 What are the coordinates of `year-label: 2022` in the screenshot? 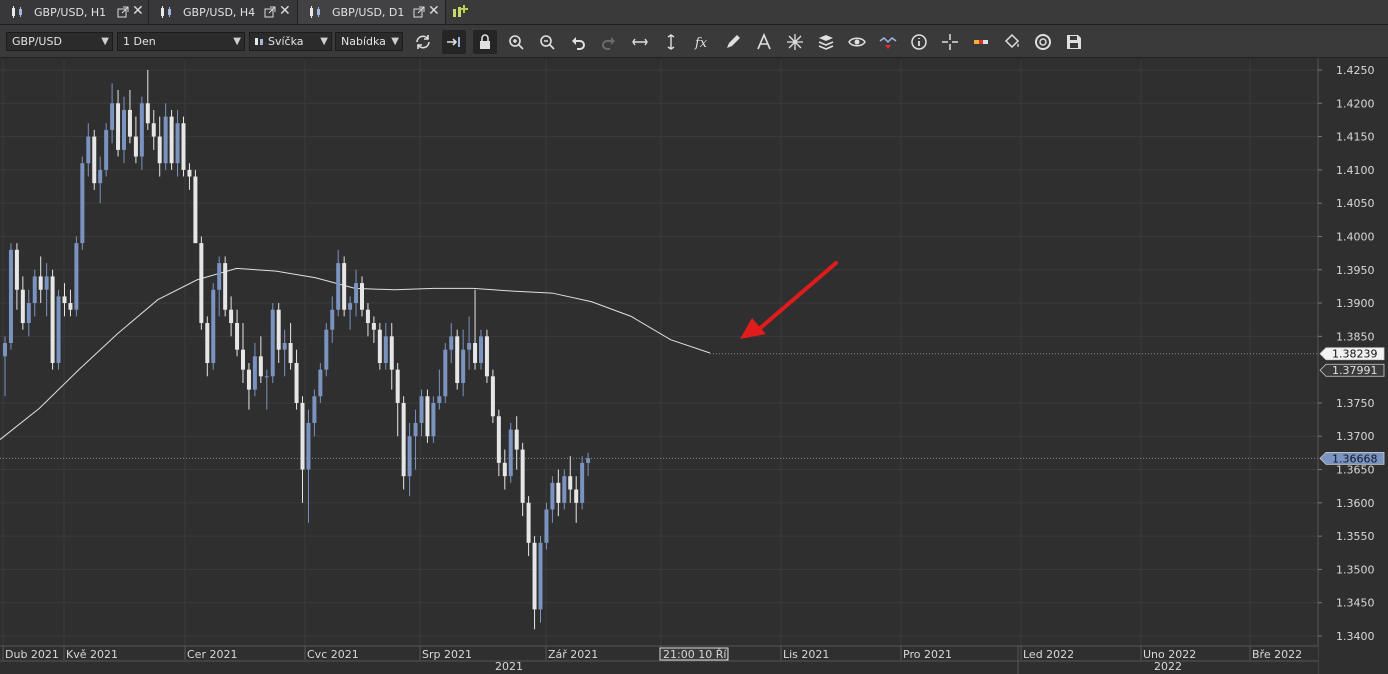 It's located at (1168, 666).